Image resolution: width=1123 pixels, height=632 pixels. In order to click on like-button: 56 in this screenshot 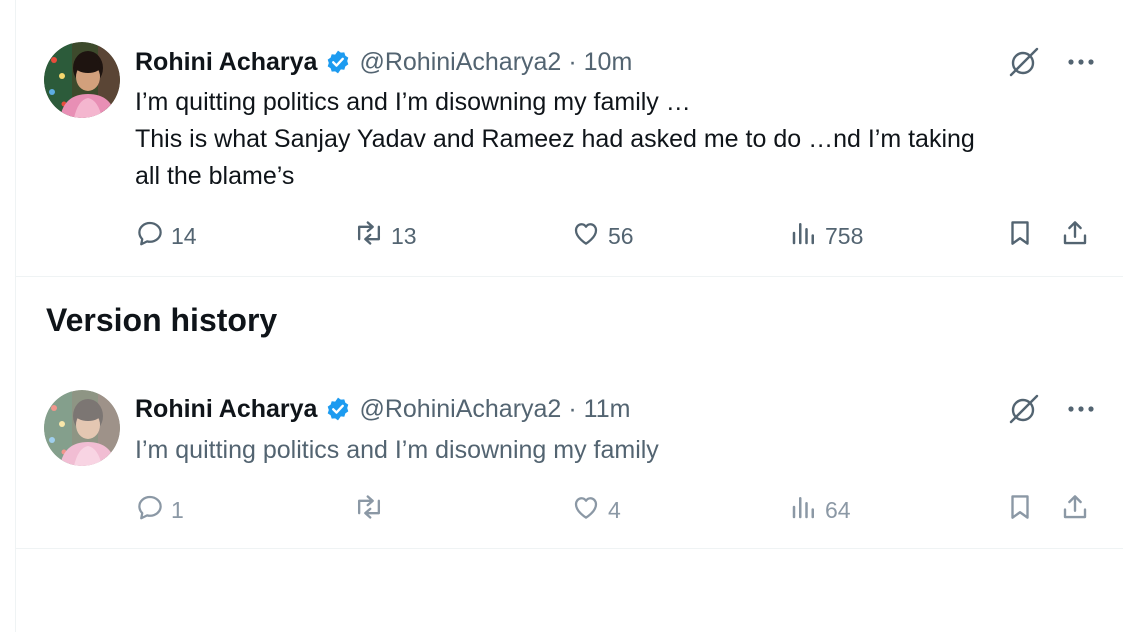, I will do `click(602, 236)`.